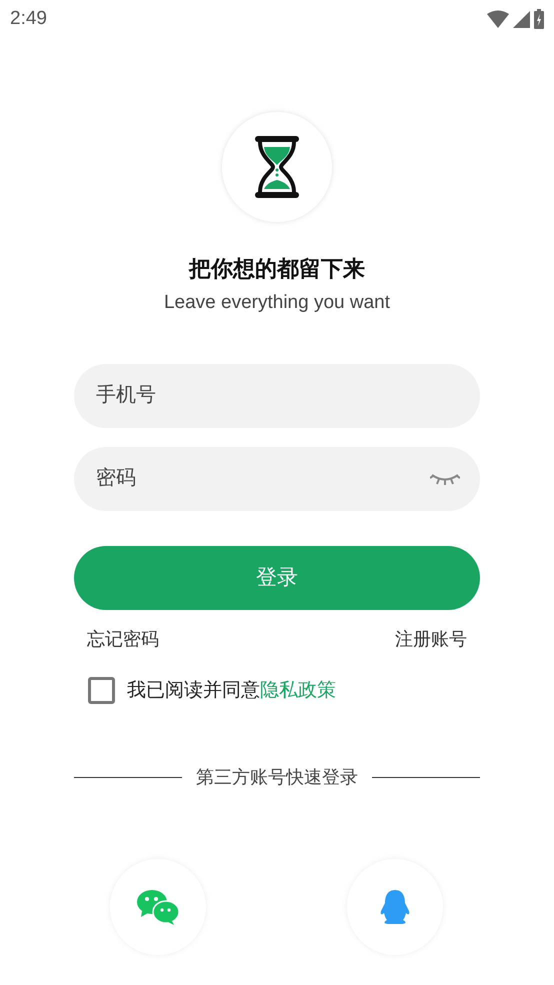 The image size is (554, 985). I want to click on status-time: 2:49, so click(28, 18).